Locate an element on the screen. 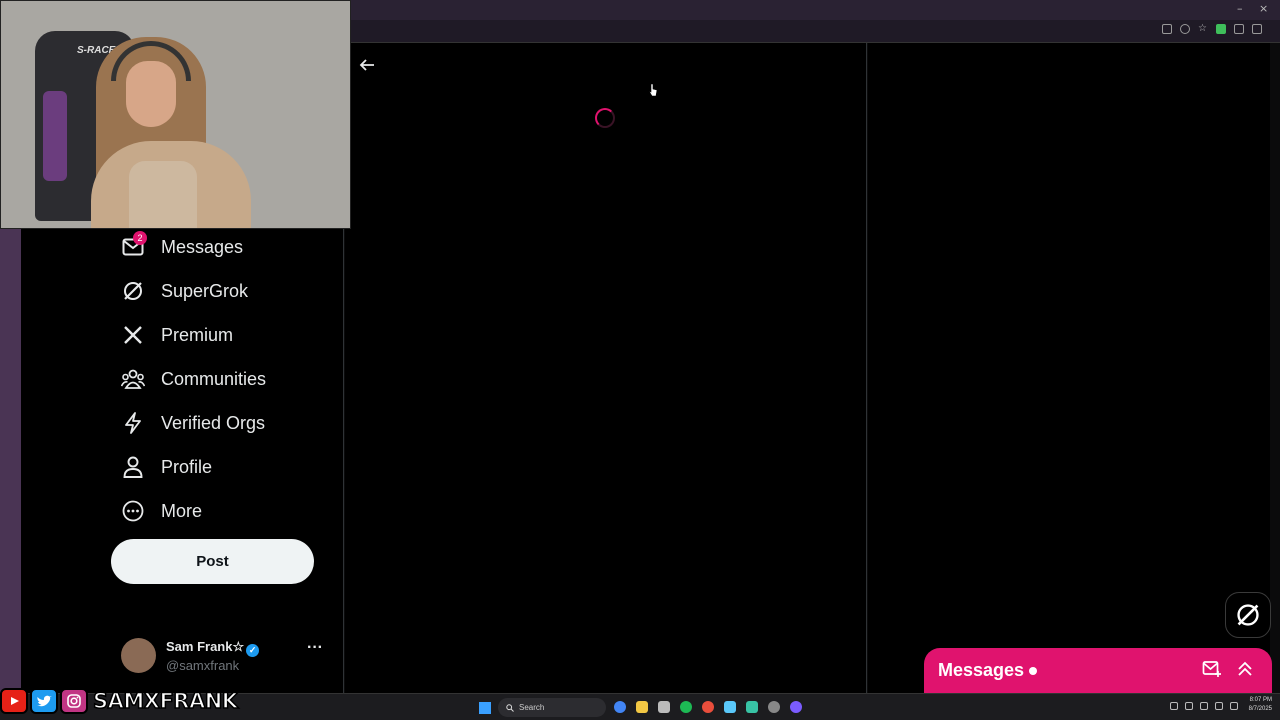  star-icon: ☆ is located at coordinates (1203, 29).